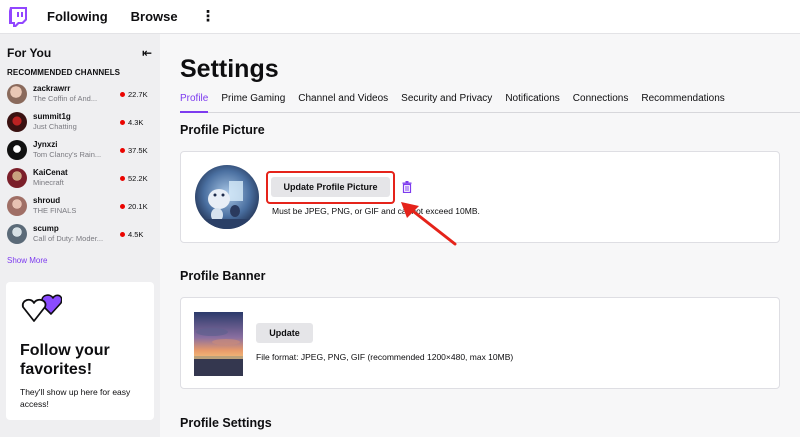  What do you see at coordinates (137, 234) in the screenshot?
I see `viewer-count: 4.5K` at bounding box center [137, 234].